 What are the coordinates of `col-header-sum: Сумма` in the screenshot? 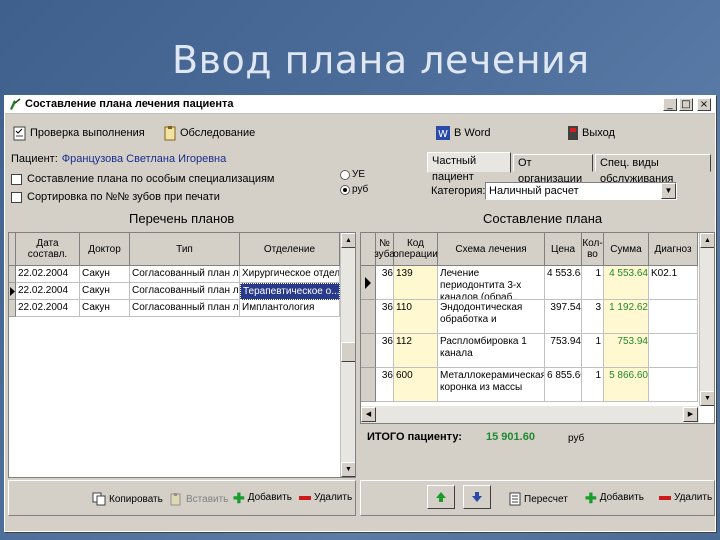 It's located at (626, 249).